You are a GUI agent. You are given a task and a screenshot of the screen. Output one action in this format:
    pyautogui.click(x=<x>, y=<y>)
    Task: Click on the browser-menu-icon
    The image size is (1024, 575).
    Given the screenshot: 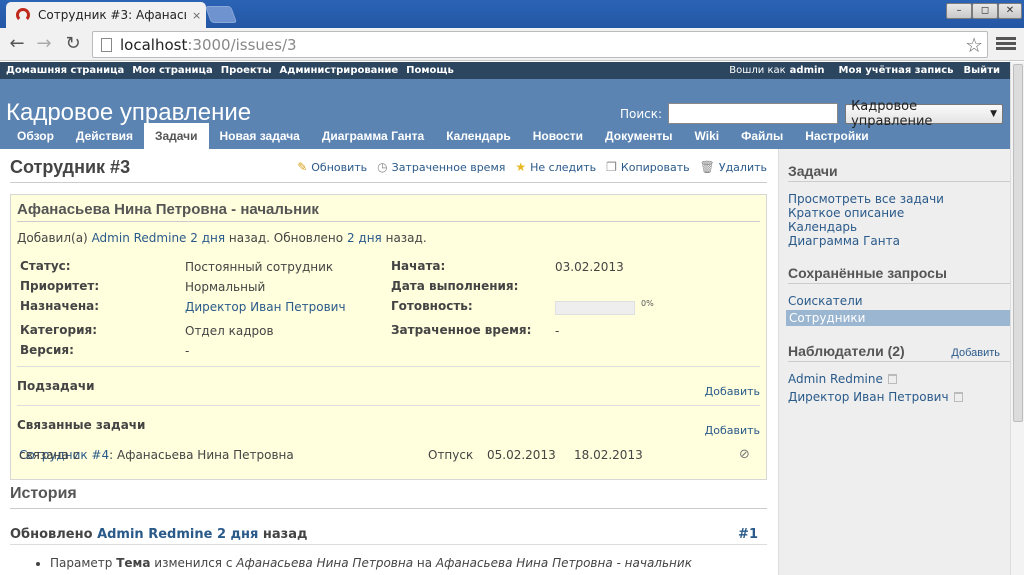 What is the action you would take?
    pyautogui.click(x=1006, y=44)
    